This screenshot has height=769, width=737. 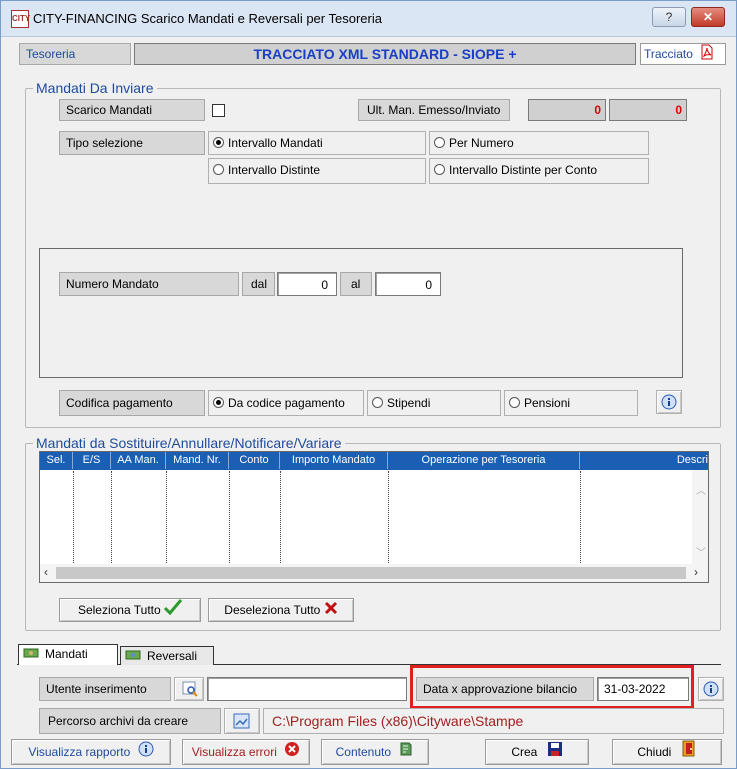 I want to click on help-button: ?, so click(x=669, y=17).